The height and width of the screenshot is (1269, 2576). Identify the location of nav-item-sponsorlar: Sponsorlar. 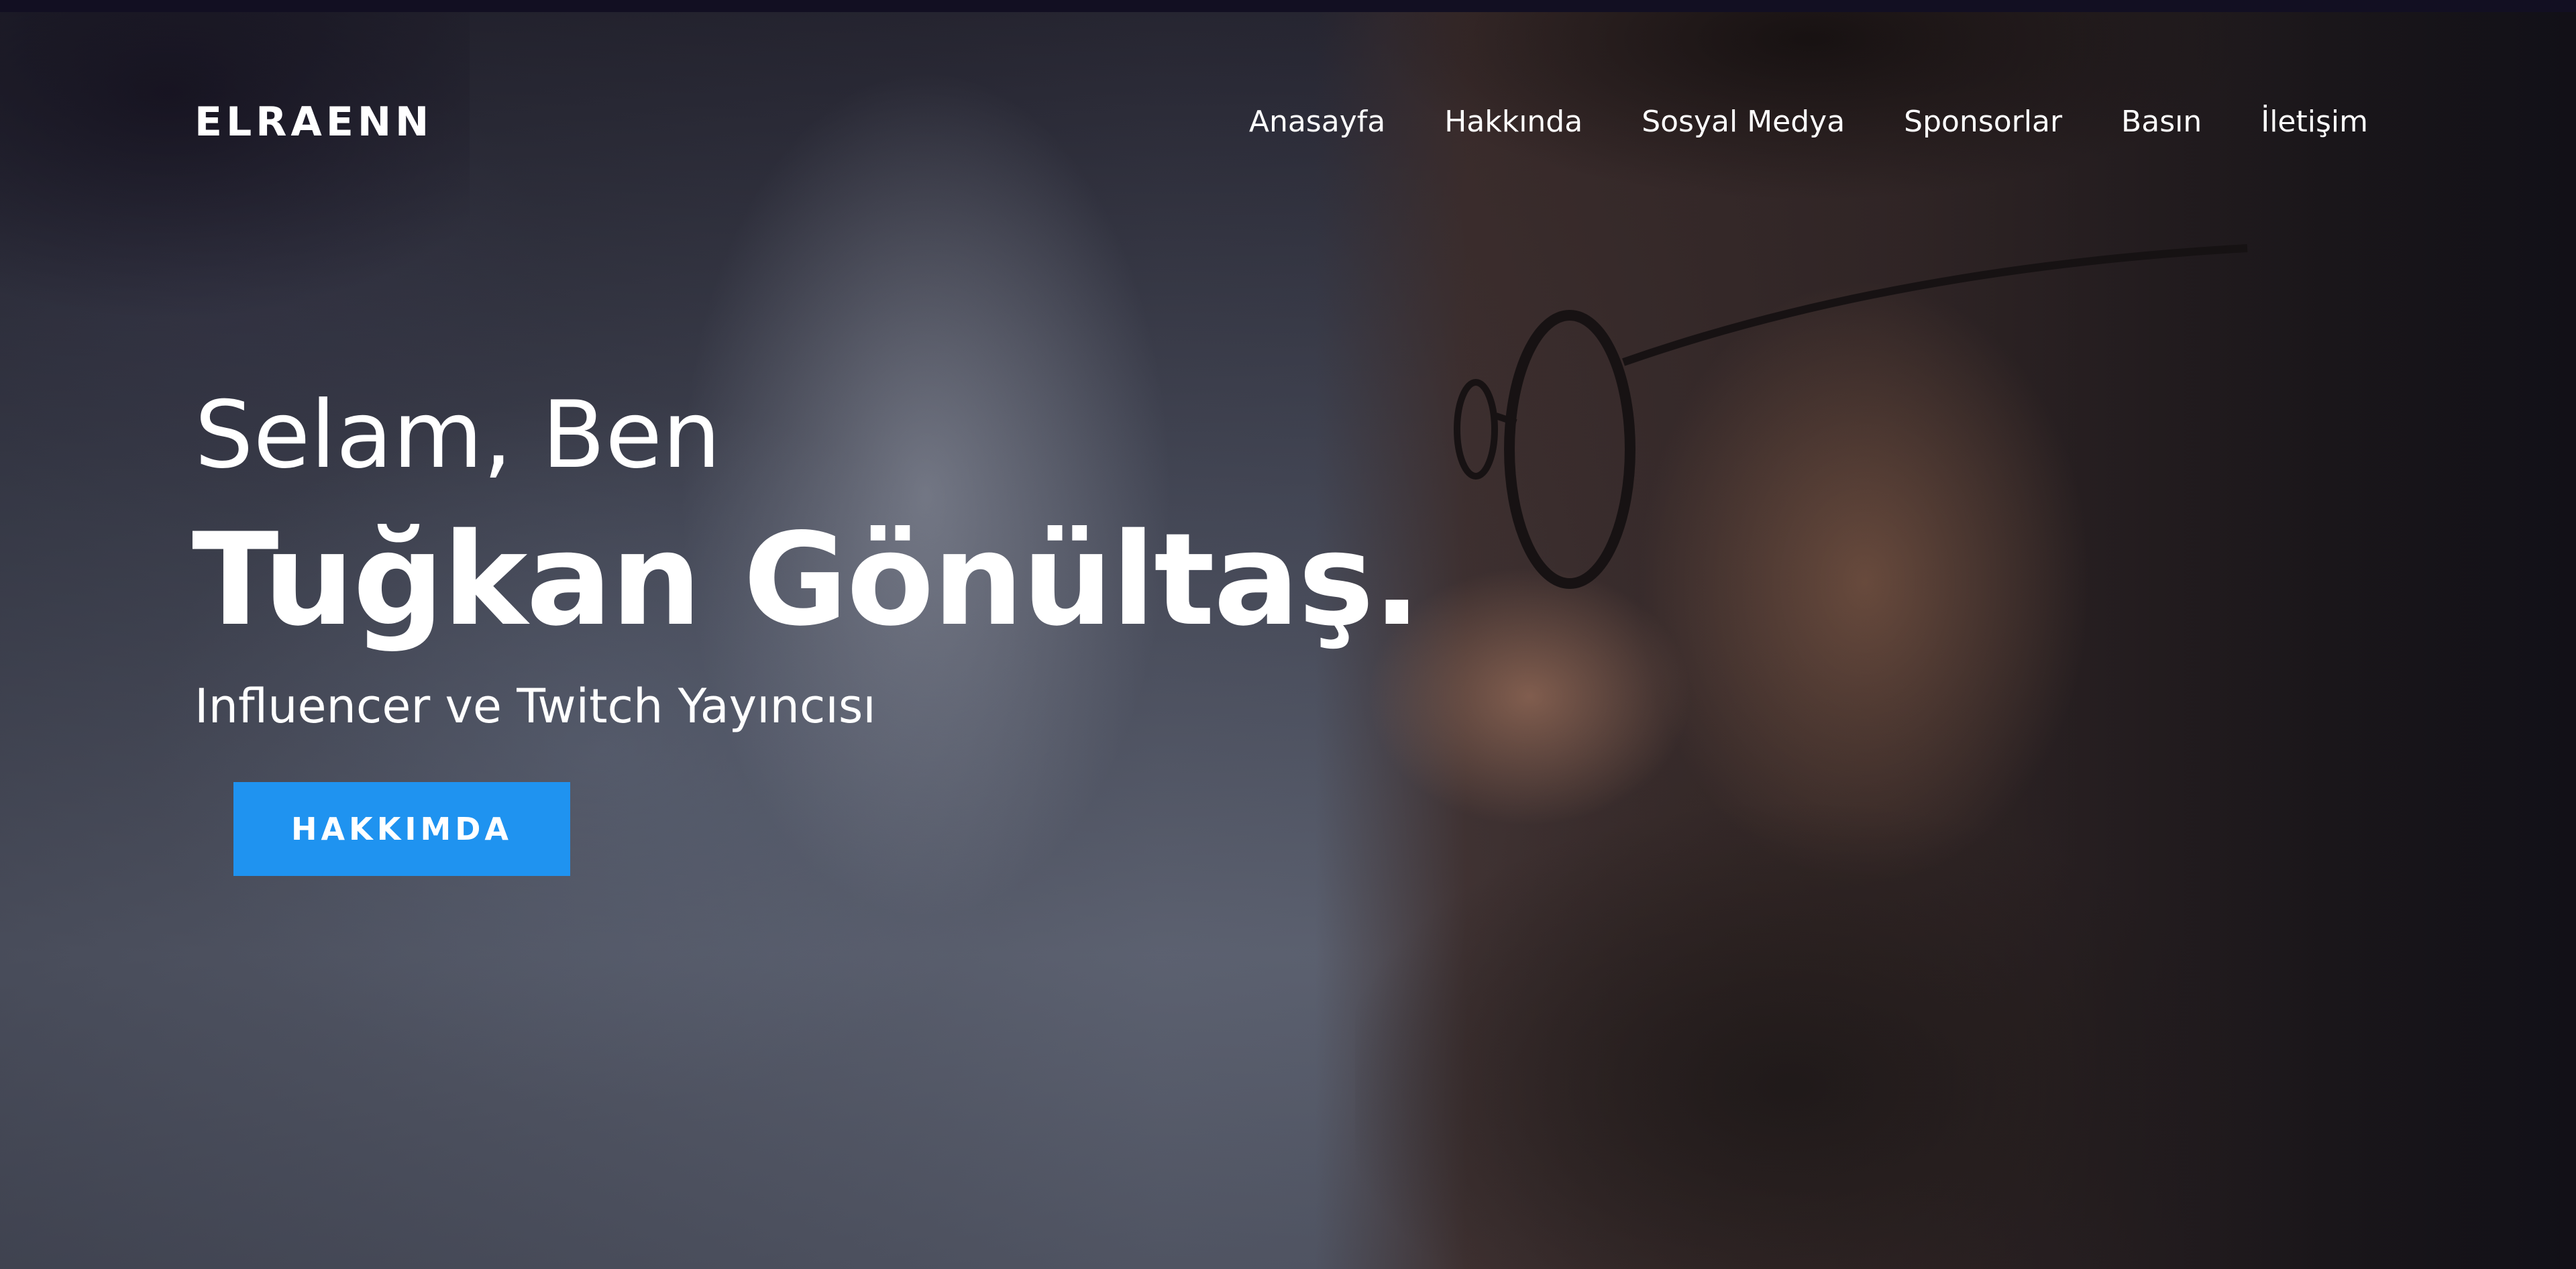
(1983, 122).